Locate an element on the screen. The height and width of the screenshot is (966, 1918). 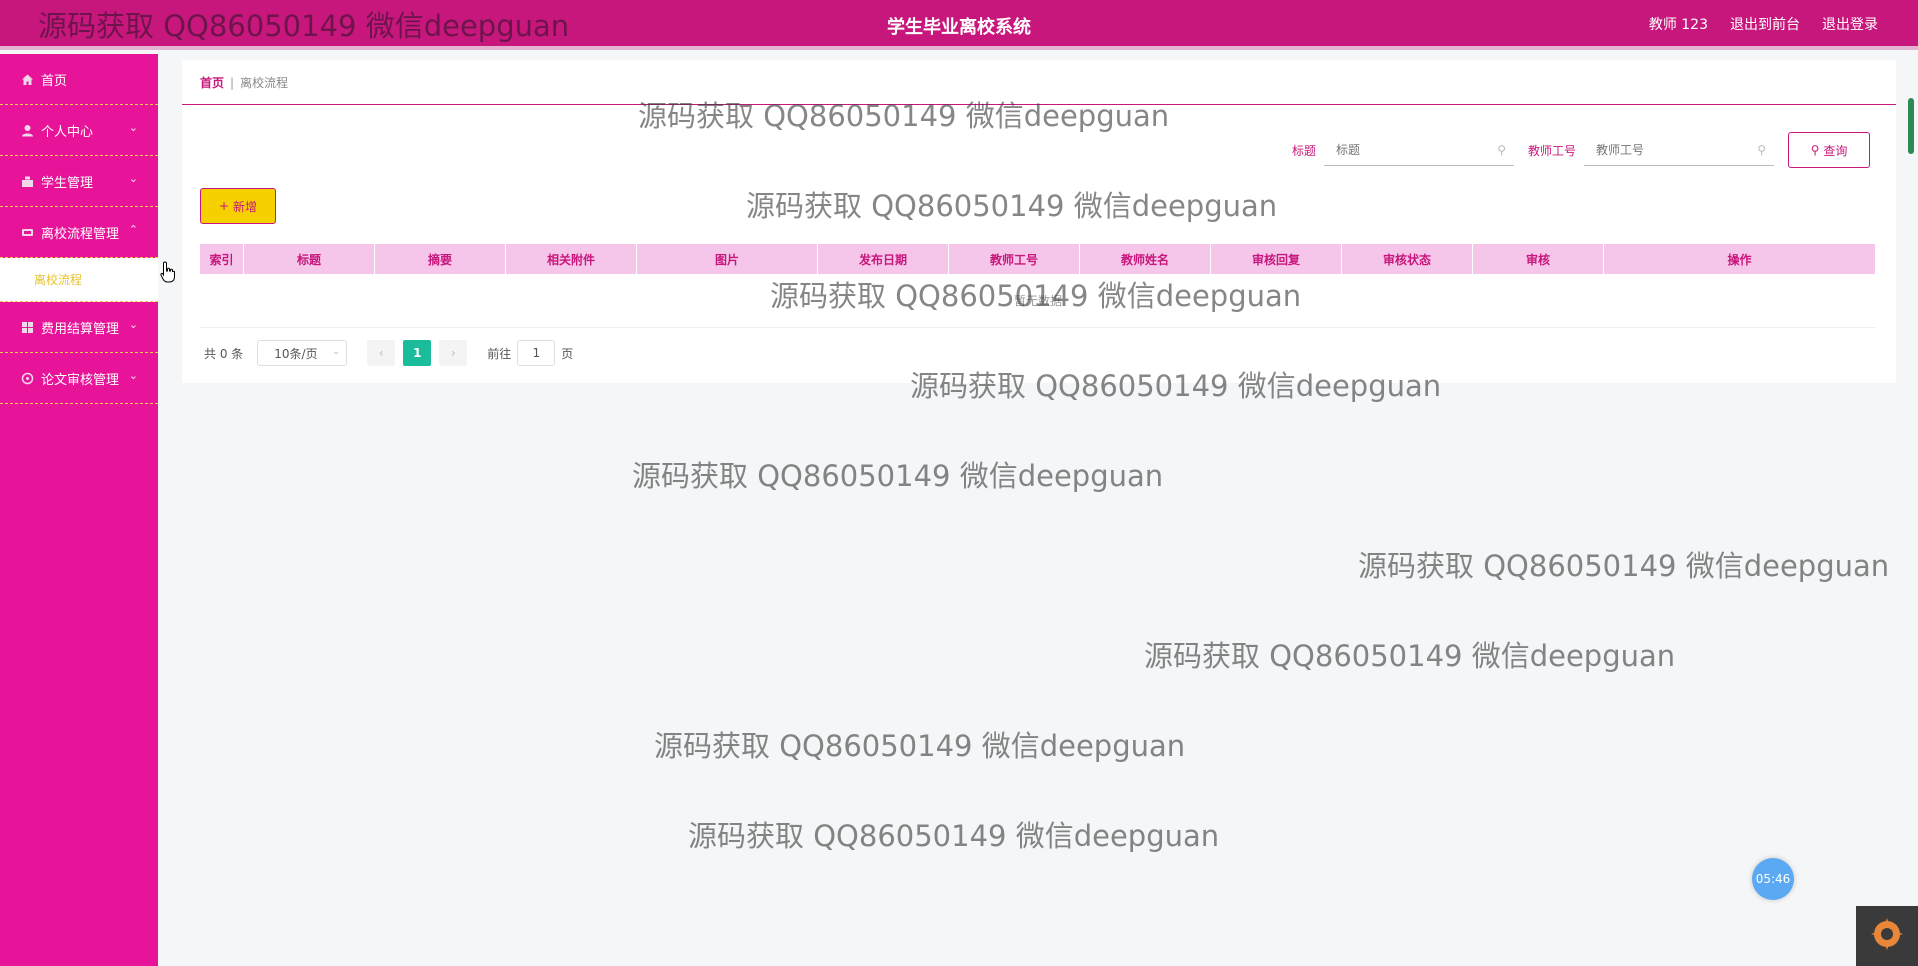
column-header: 教师姓名 is located at coordinates (1145, 259).